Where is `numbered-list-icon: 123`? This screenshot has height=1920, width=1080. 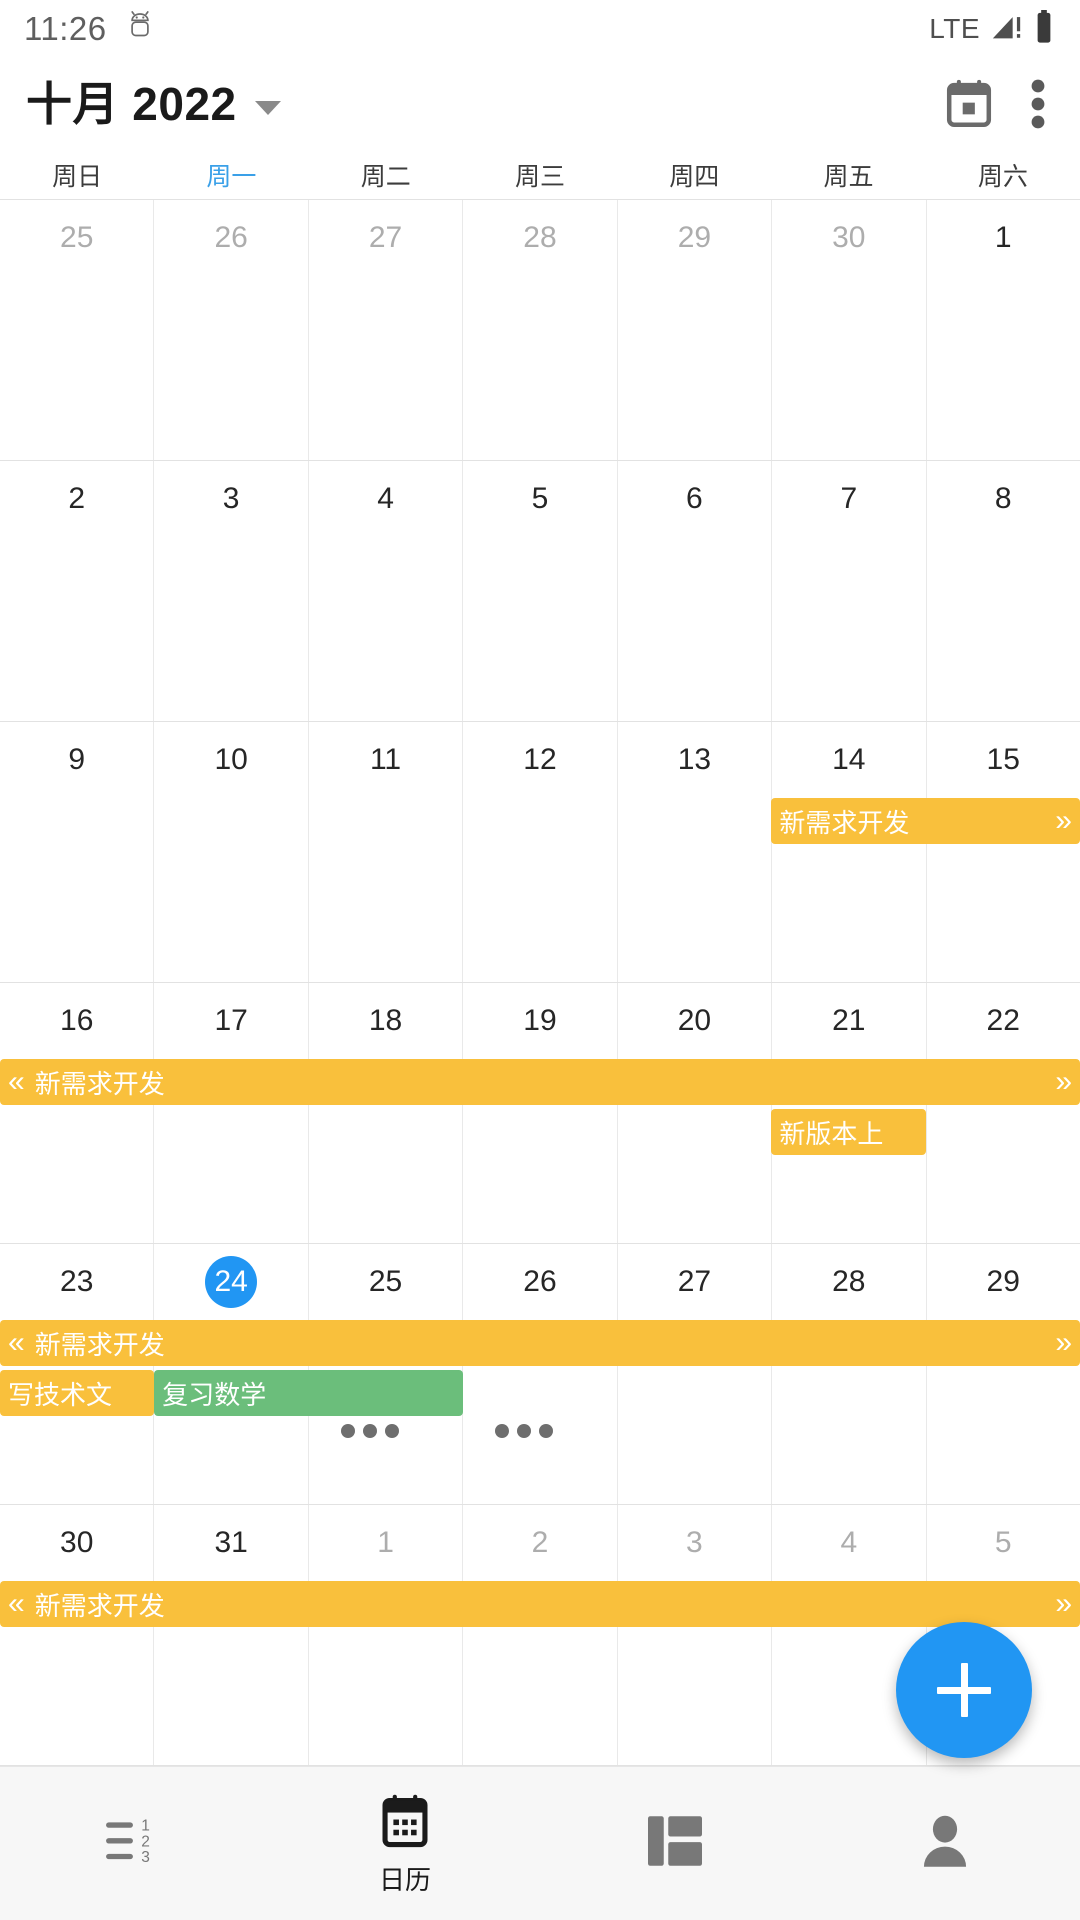 numbered-list-icon: 123 is located at coordinates (135, 1843).